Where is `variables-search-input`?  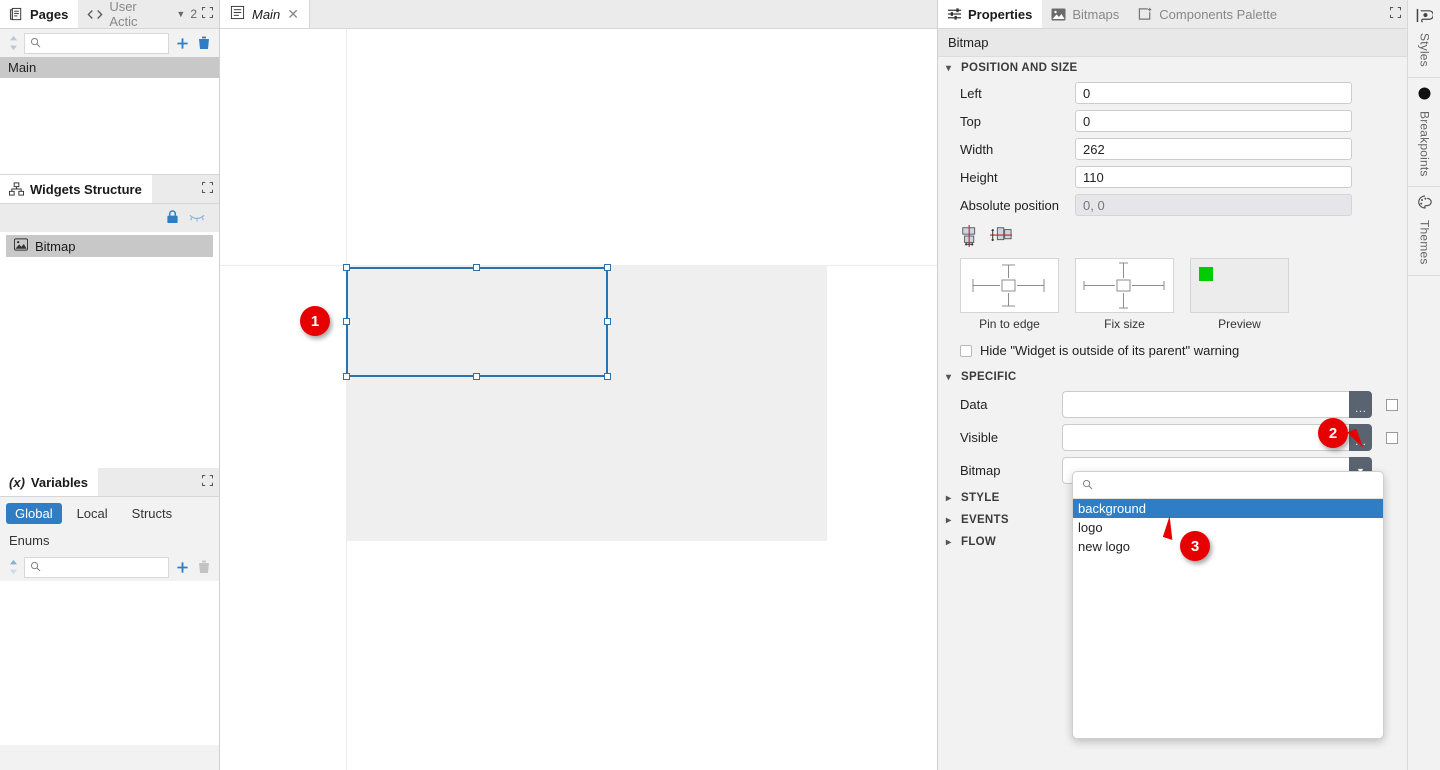
variables-search-input is located at coordinates (104, 567).